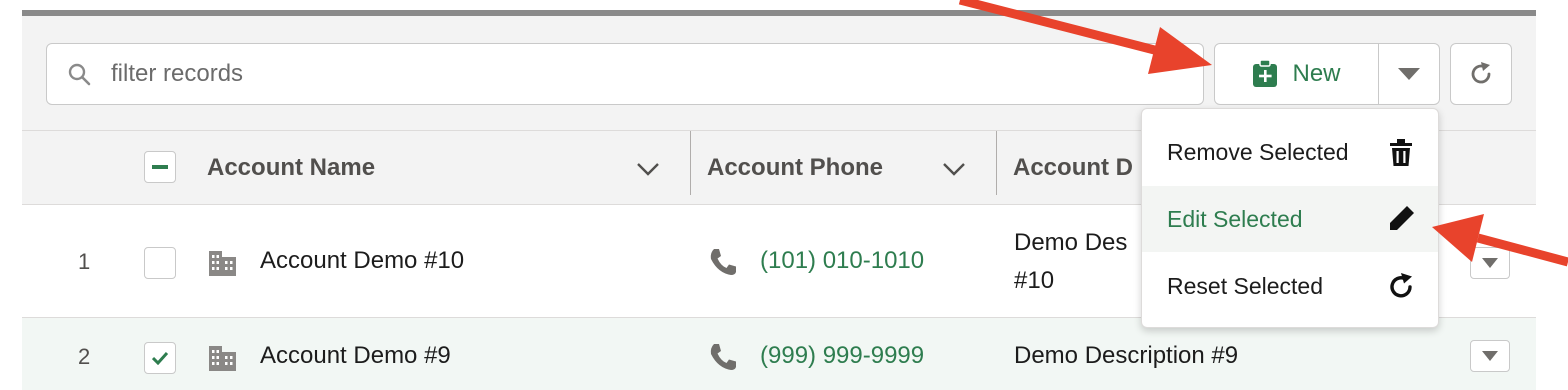 Image resolution: width=1568 pixels, height=390 pixels. What do you see at coordinates (1034, 280) in the screenshot?
I see `account-description-line2: #10` at bounding box center [1034, 280].